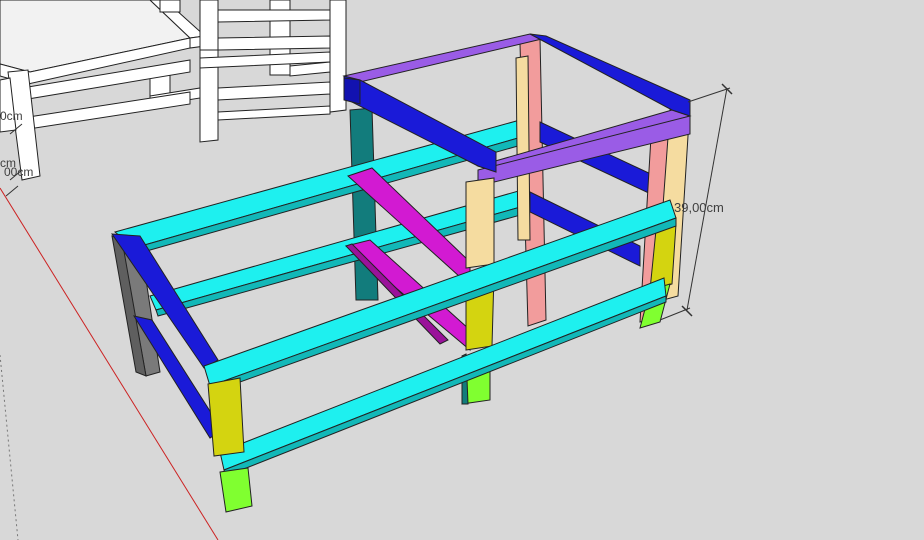 The width and height of the screenshot is (924, 540). I want to click on dimension-label-left-1: 0cm, so click(11, 116).